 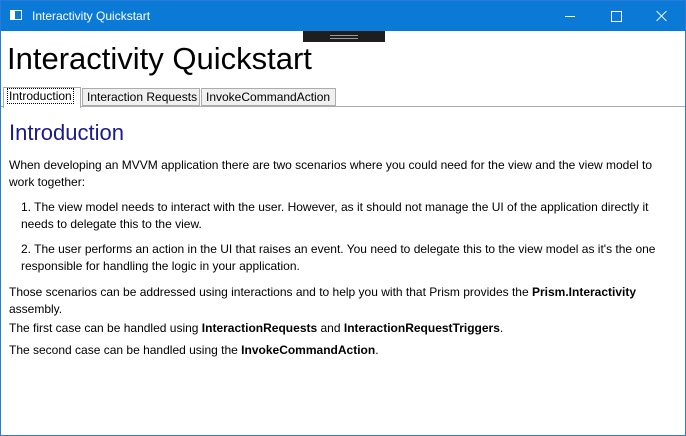 What do you see at coordinates (343, 16) in the screenshot?
I see `title-bar: Interactivity Quickstart` at bounding box center [343, 16].